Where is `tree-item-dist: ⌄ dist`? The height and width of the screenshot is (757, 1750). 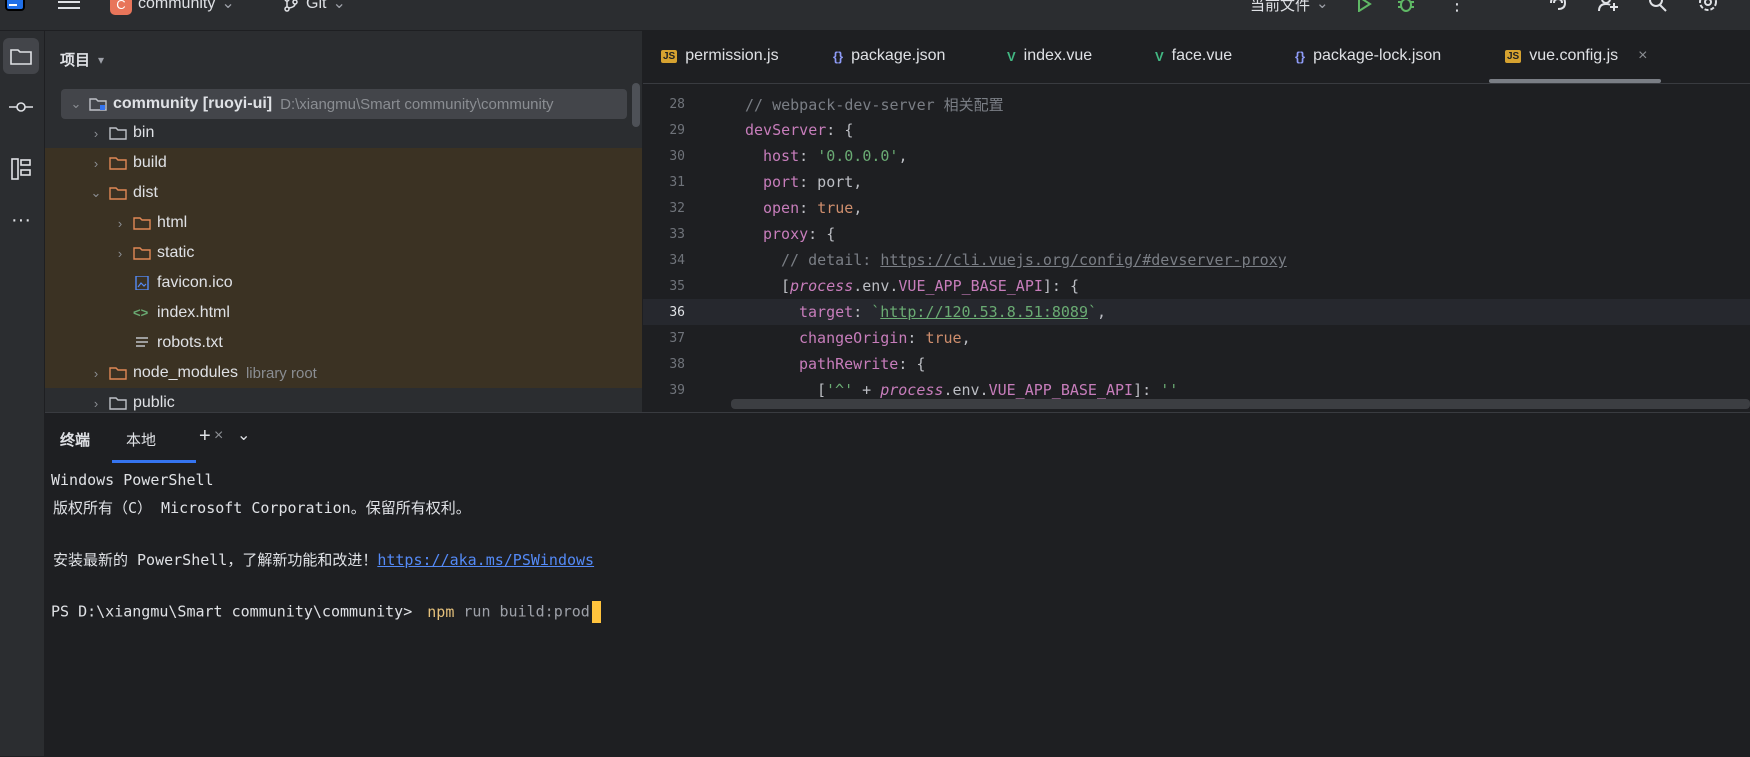
tree-item-dist: ⌄ dist is located at coordinates (343, 193).